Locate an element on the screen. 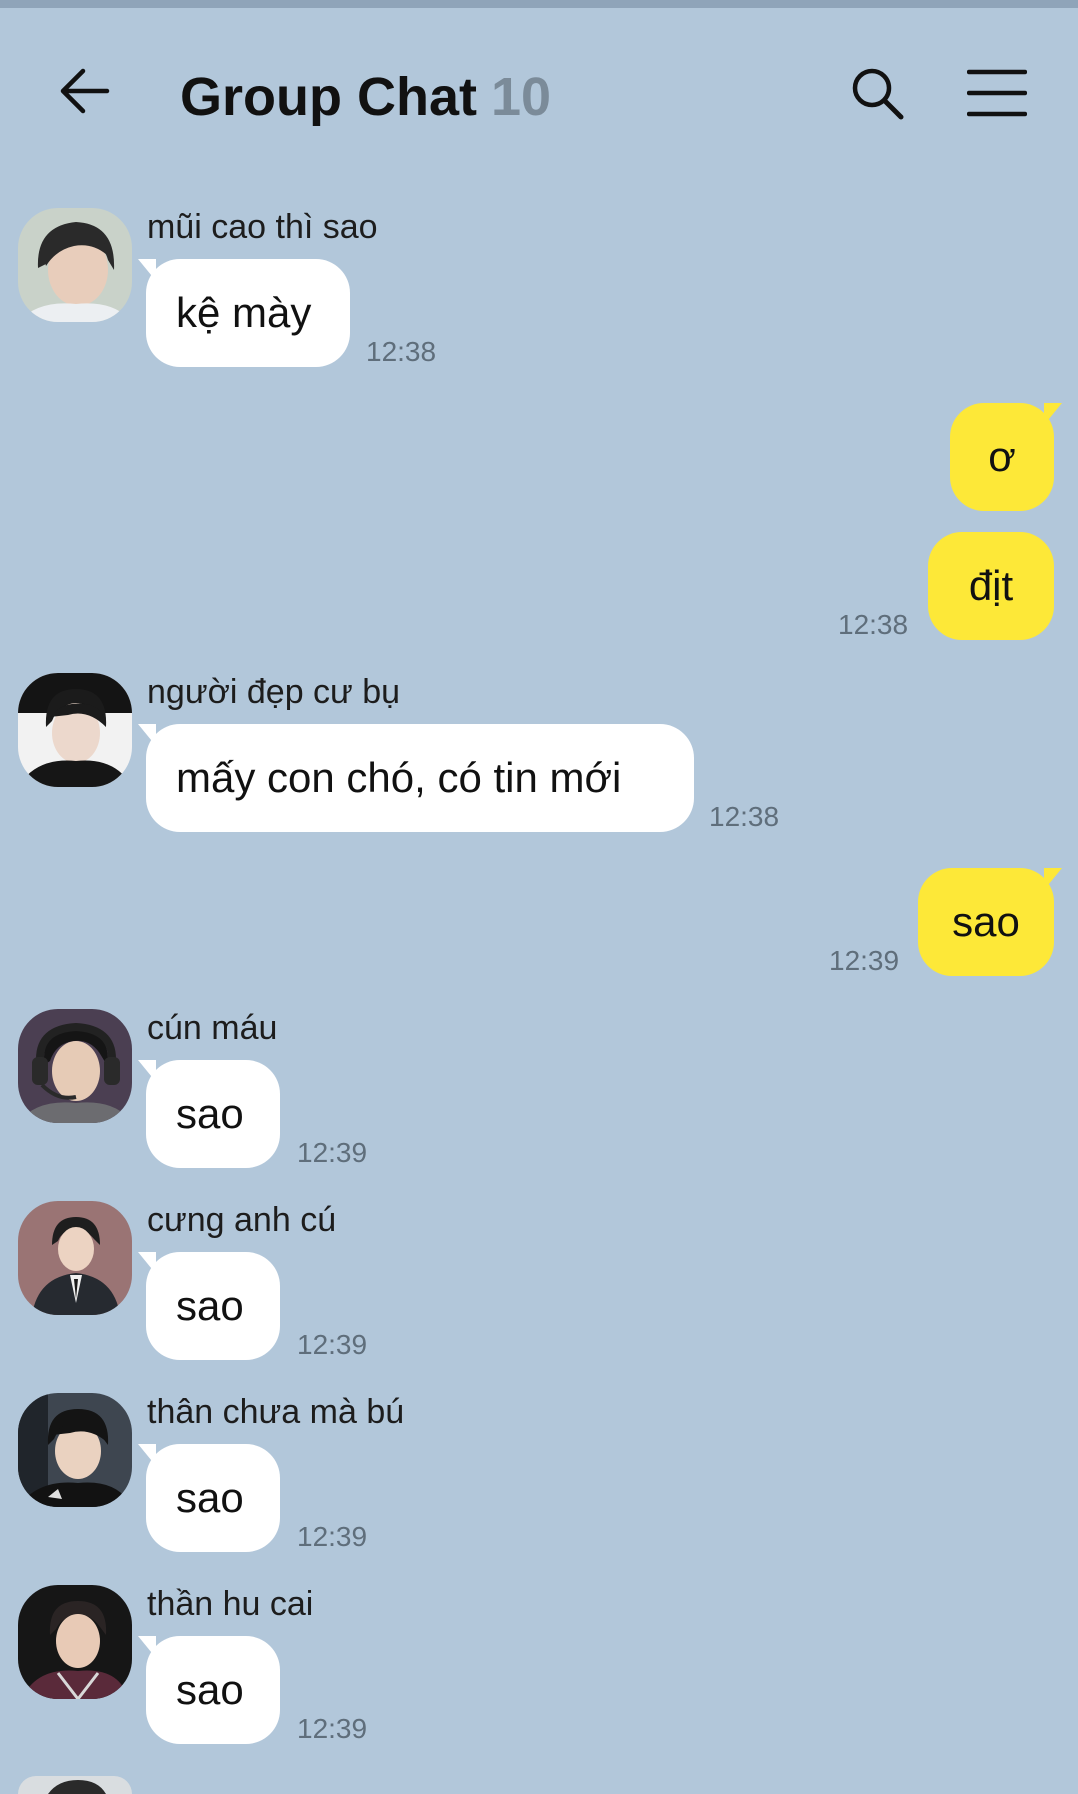 This screenshot has width=1078, height=1794. search-button is located at coordinates (877, 95).